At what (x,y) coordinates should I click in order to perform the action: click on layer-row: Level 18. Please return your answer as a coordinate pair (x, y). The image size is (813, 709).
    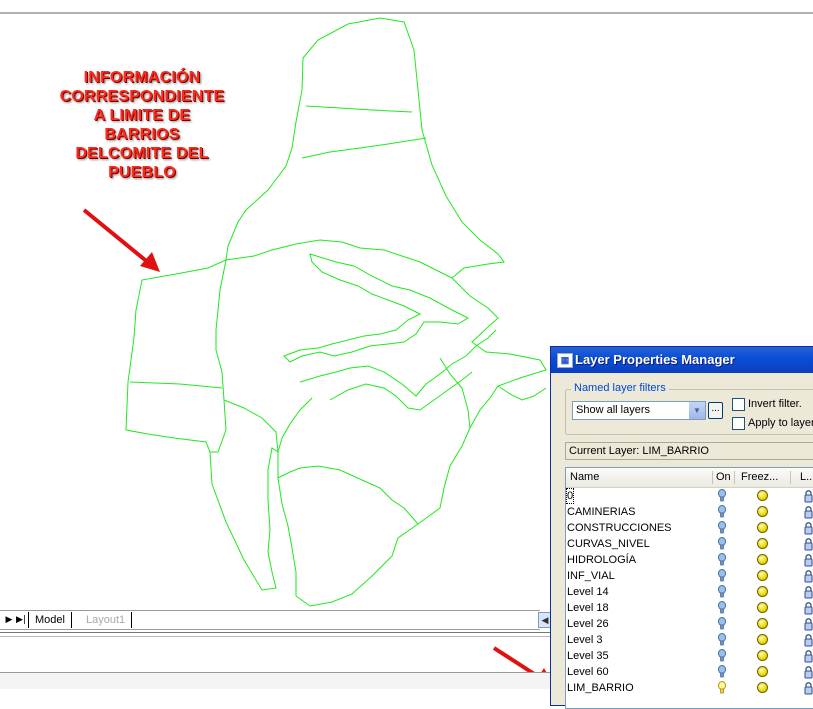
    Looking at the image, I should click on (689, 608).